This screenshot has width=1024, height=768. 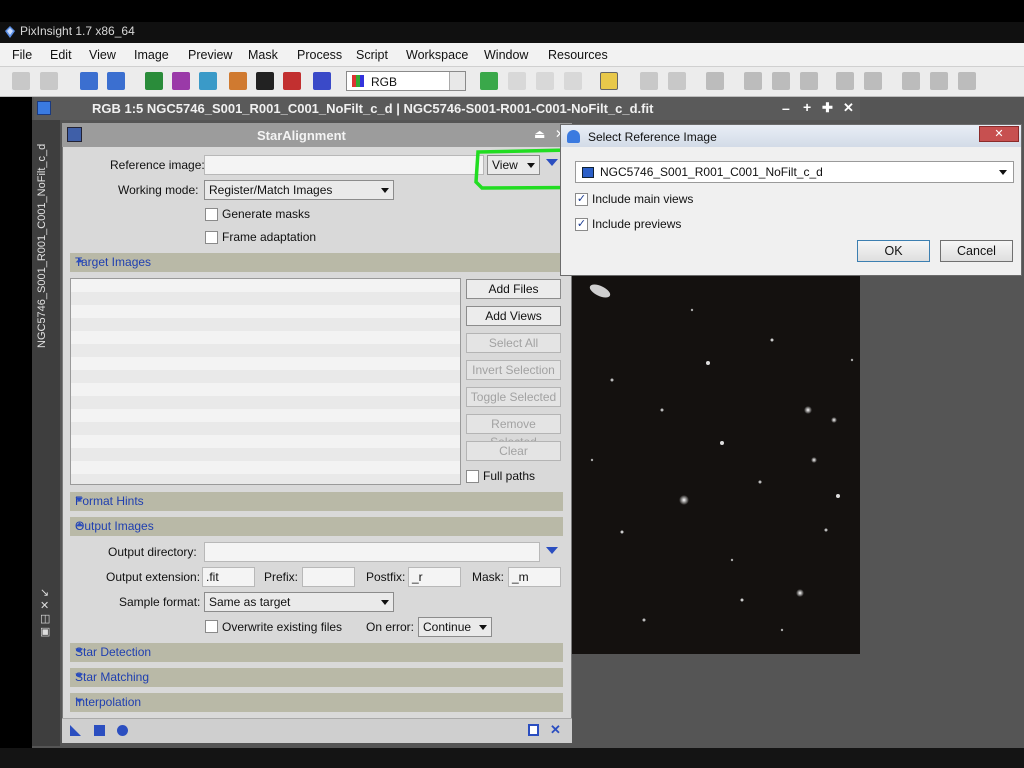 I want to click on menu-image: Image, so click(x=151, y=55).